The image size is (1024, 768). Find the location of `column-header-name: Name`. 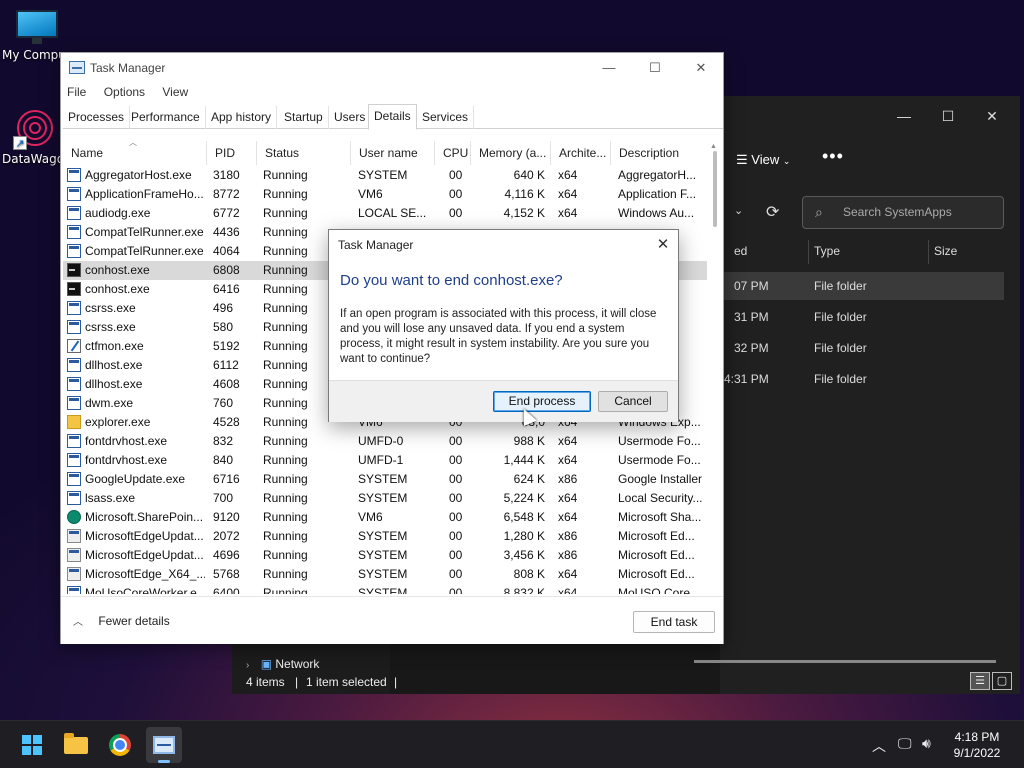

column-header-name: Name is located at coordinates (135, 153).